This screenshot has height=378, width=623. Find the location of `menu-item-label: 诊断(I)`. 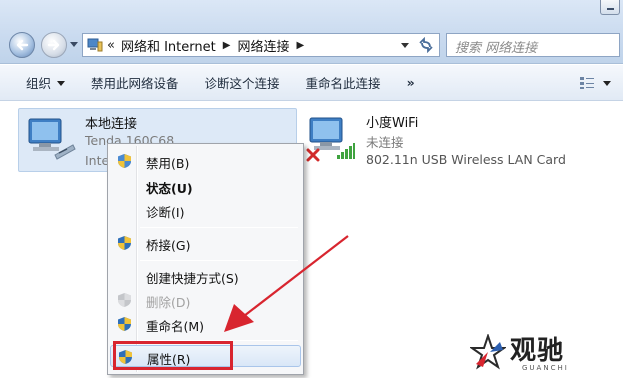

menu-item-label: 诊断(I) is located at coordinates (165, 212).